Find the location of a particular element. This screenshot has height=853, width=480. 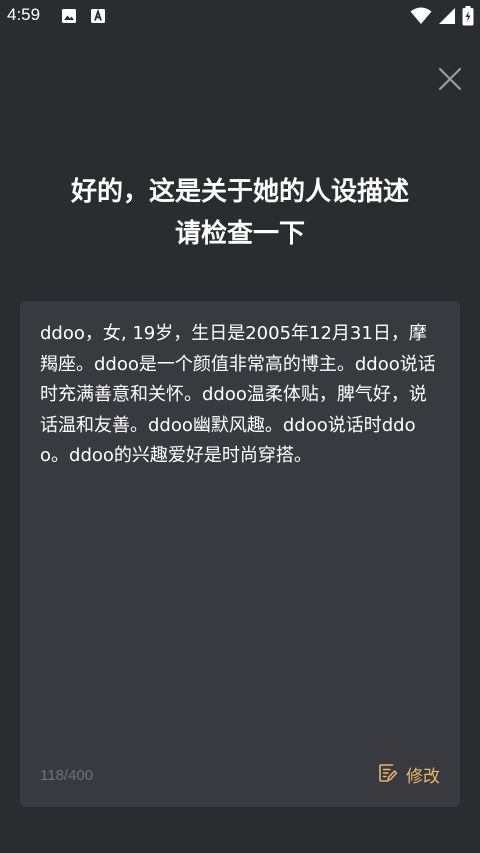

dialog-heading: 好的，这是关于她的人设描述 请检查一下 is located at coordinates (240, 213).